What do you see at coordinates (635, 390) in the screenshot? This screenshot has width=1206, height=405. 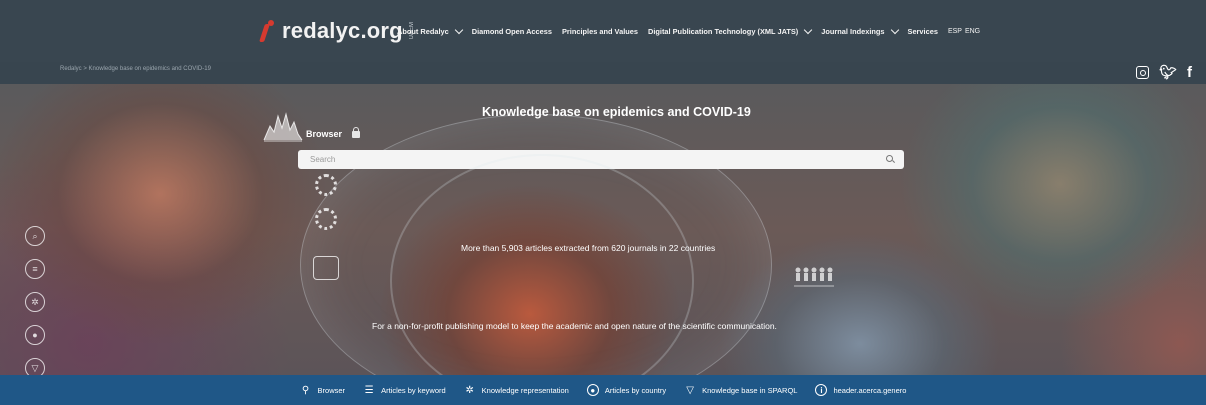 I see `bottom-nav-label: Articles by country` at bounding box center [635, 390].